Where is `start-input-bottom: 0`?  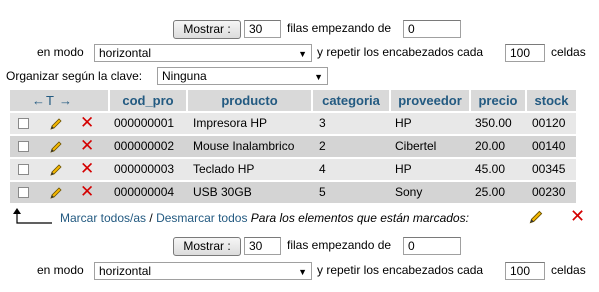 start-input-bottom: 0 is located at coordinates (432, 246).